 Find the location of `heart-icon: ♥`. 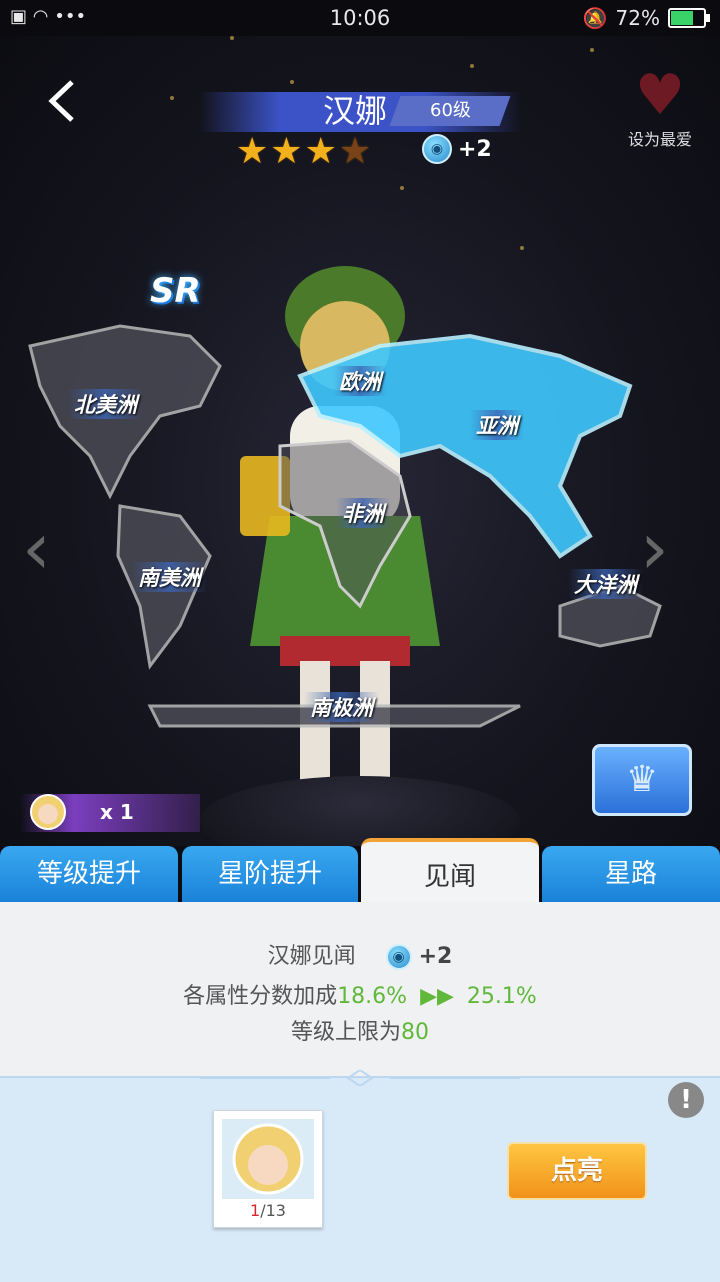

heart-icon: ♥ is located at coordinates (660, 95).